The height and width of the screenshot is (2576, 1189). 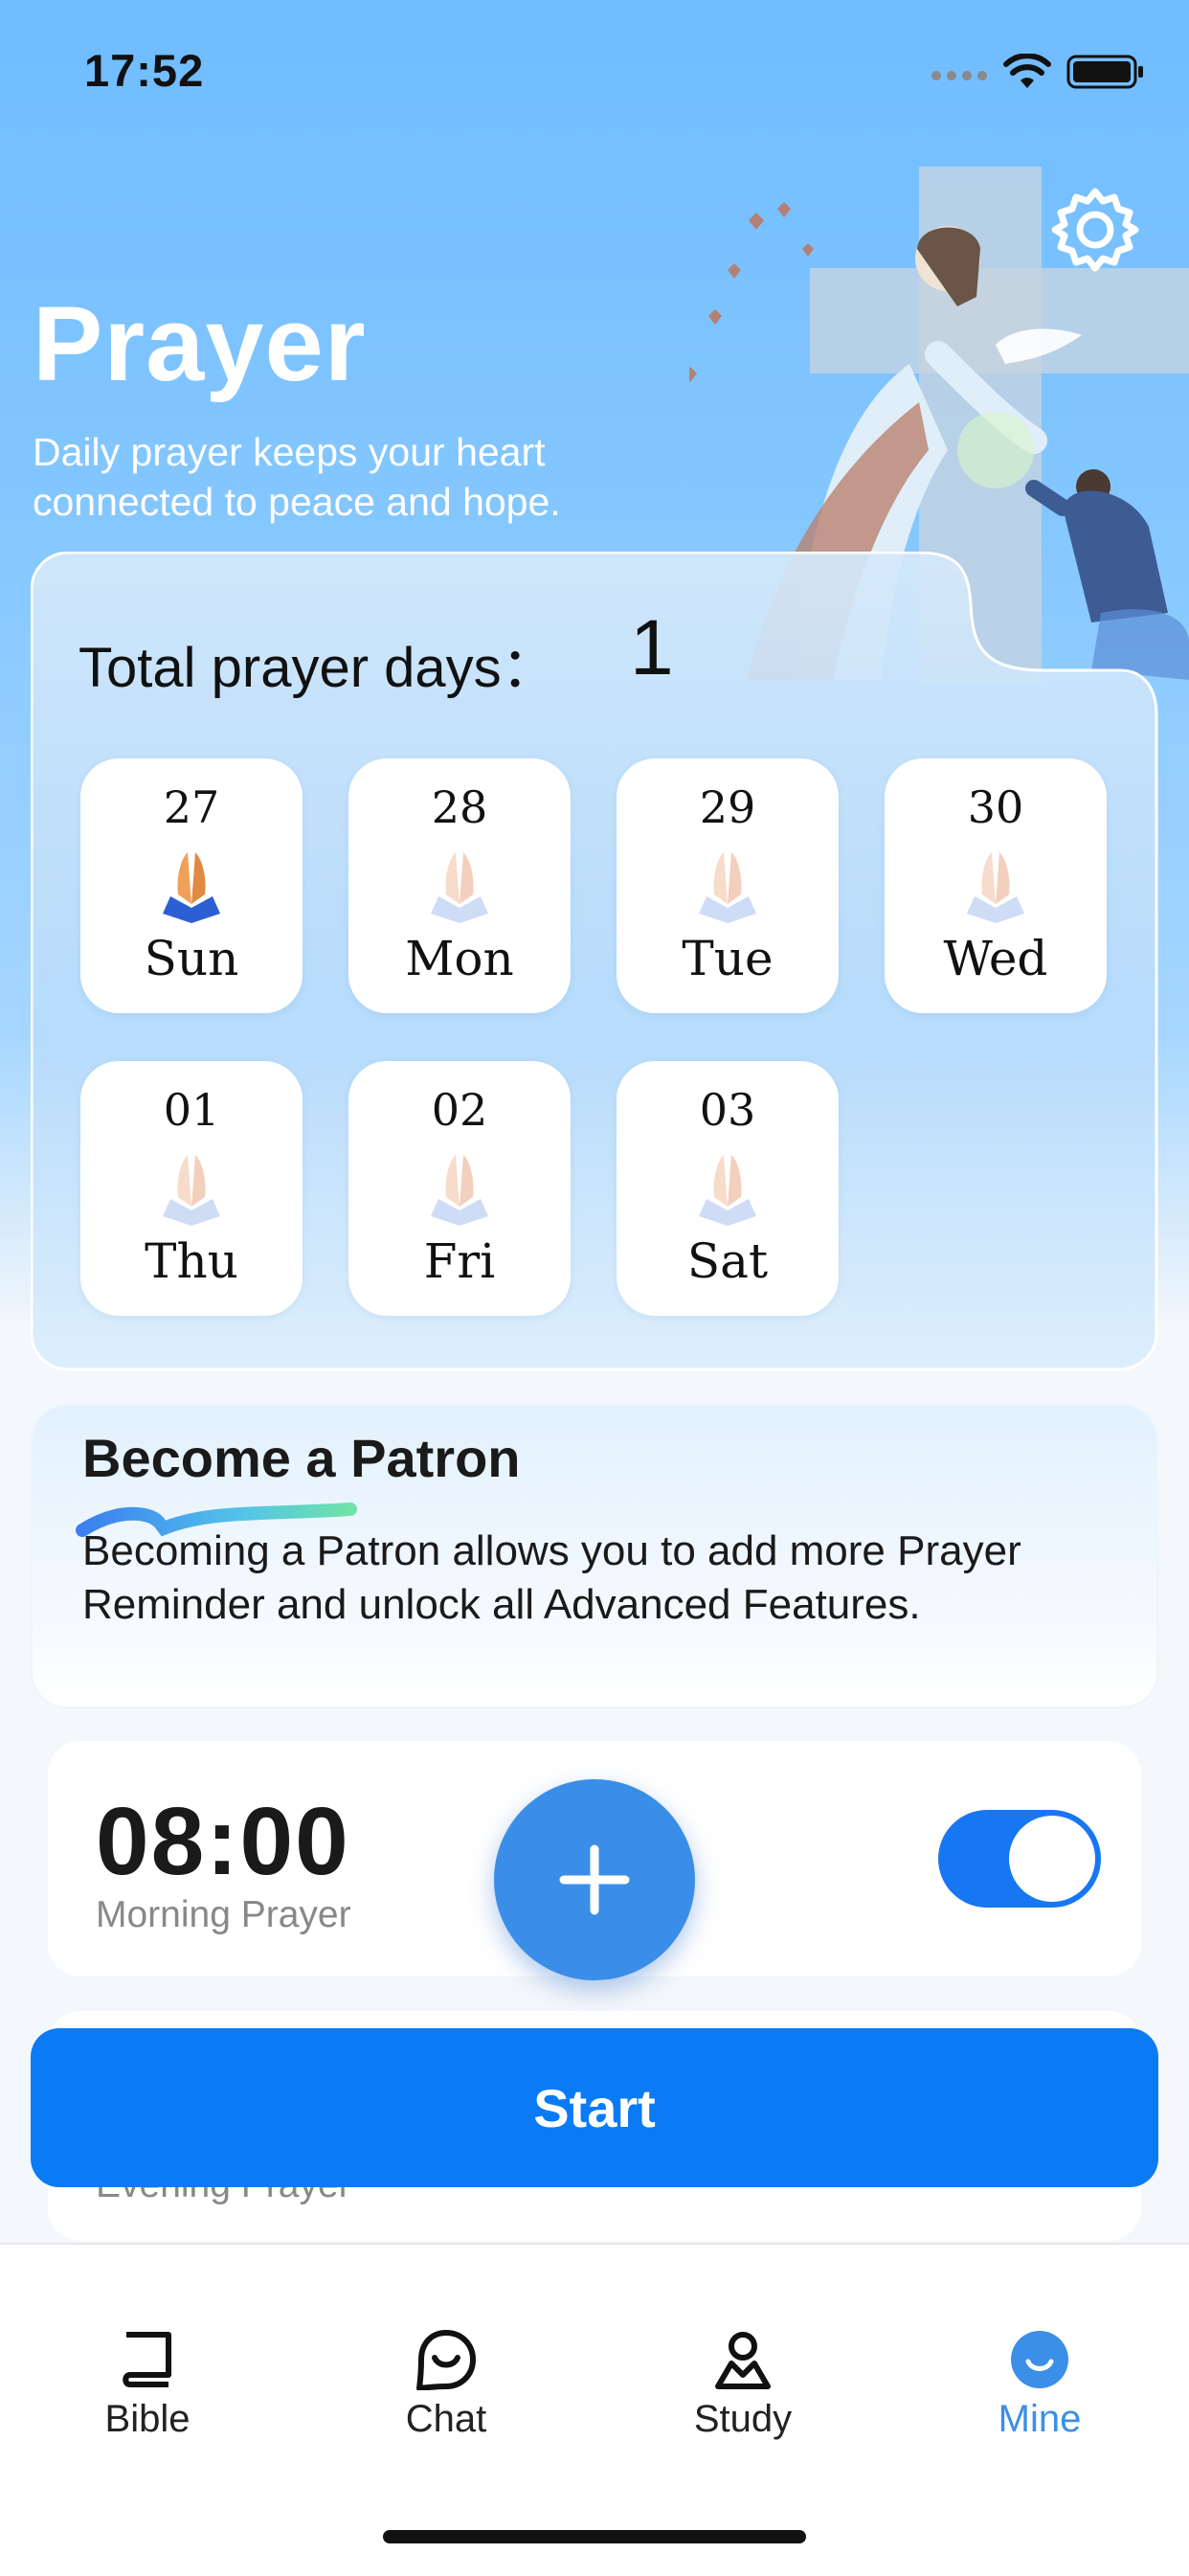 What do you see at coordinates (1052, 1859) in the screenshot?
I see `toggle-knob` at bounding box center [1052, 1859].